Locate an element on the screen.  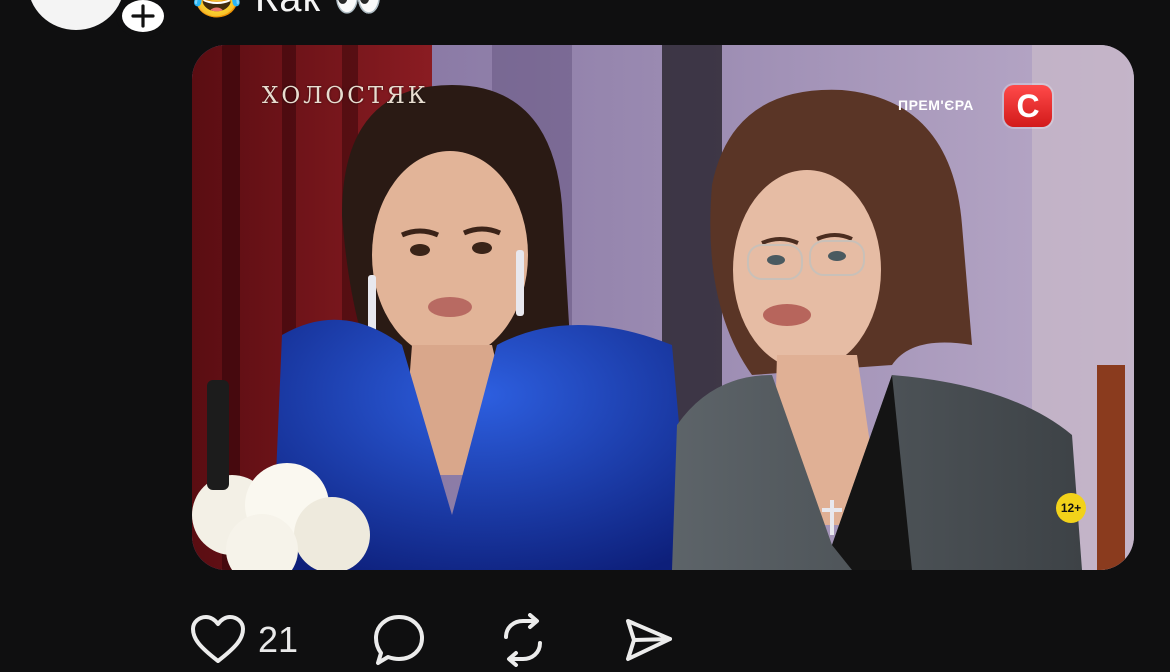
repost-icon is located at coordinates (523, 640).